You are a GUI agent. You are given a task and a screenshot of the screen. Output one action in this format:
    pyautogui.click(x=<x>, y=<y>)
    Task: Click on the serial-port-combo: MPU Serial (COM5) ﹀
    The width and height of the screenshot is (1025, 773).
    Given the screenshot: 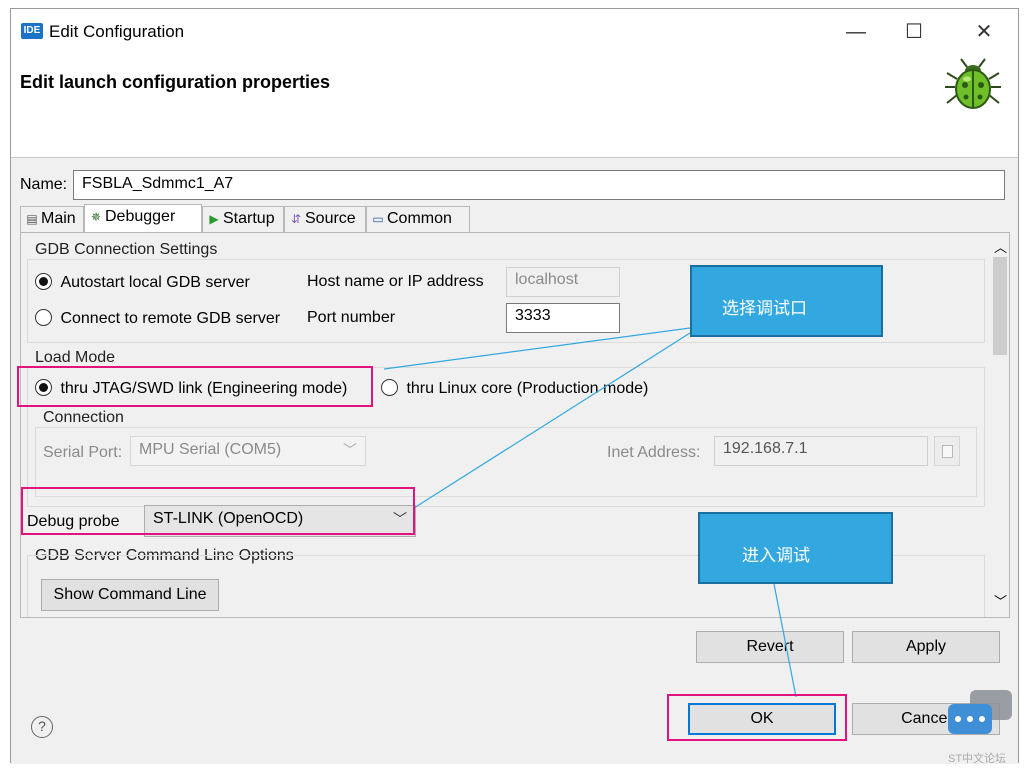 What is the action you would take?
    pyautogui.click(x=248, y=451)
    